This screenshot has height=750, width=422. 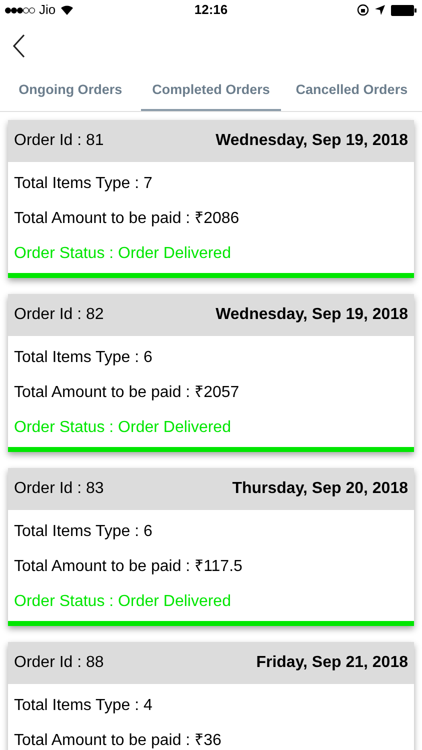 What do you see at coordinates (59, 141) in the screenshot?
I see `order-id: Order Id : 81` at bounding box center [59, 141].